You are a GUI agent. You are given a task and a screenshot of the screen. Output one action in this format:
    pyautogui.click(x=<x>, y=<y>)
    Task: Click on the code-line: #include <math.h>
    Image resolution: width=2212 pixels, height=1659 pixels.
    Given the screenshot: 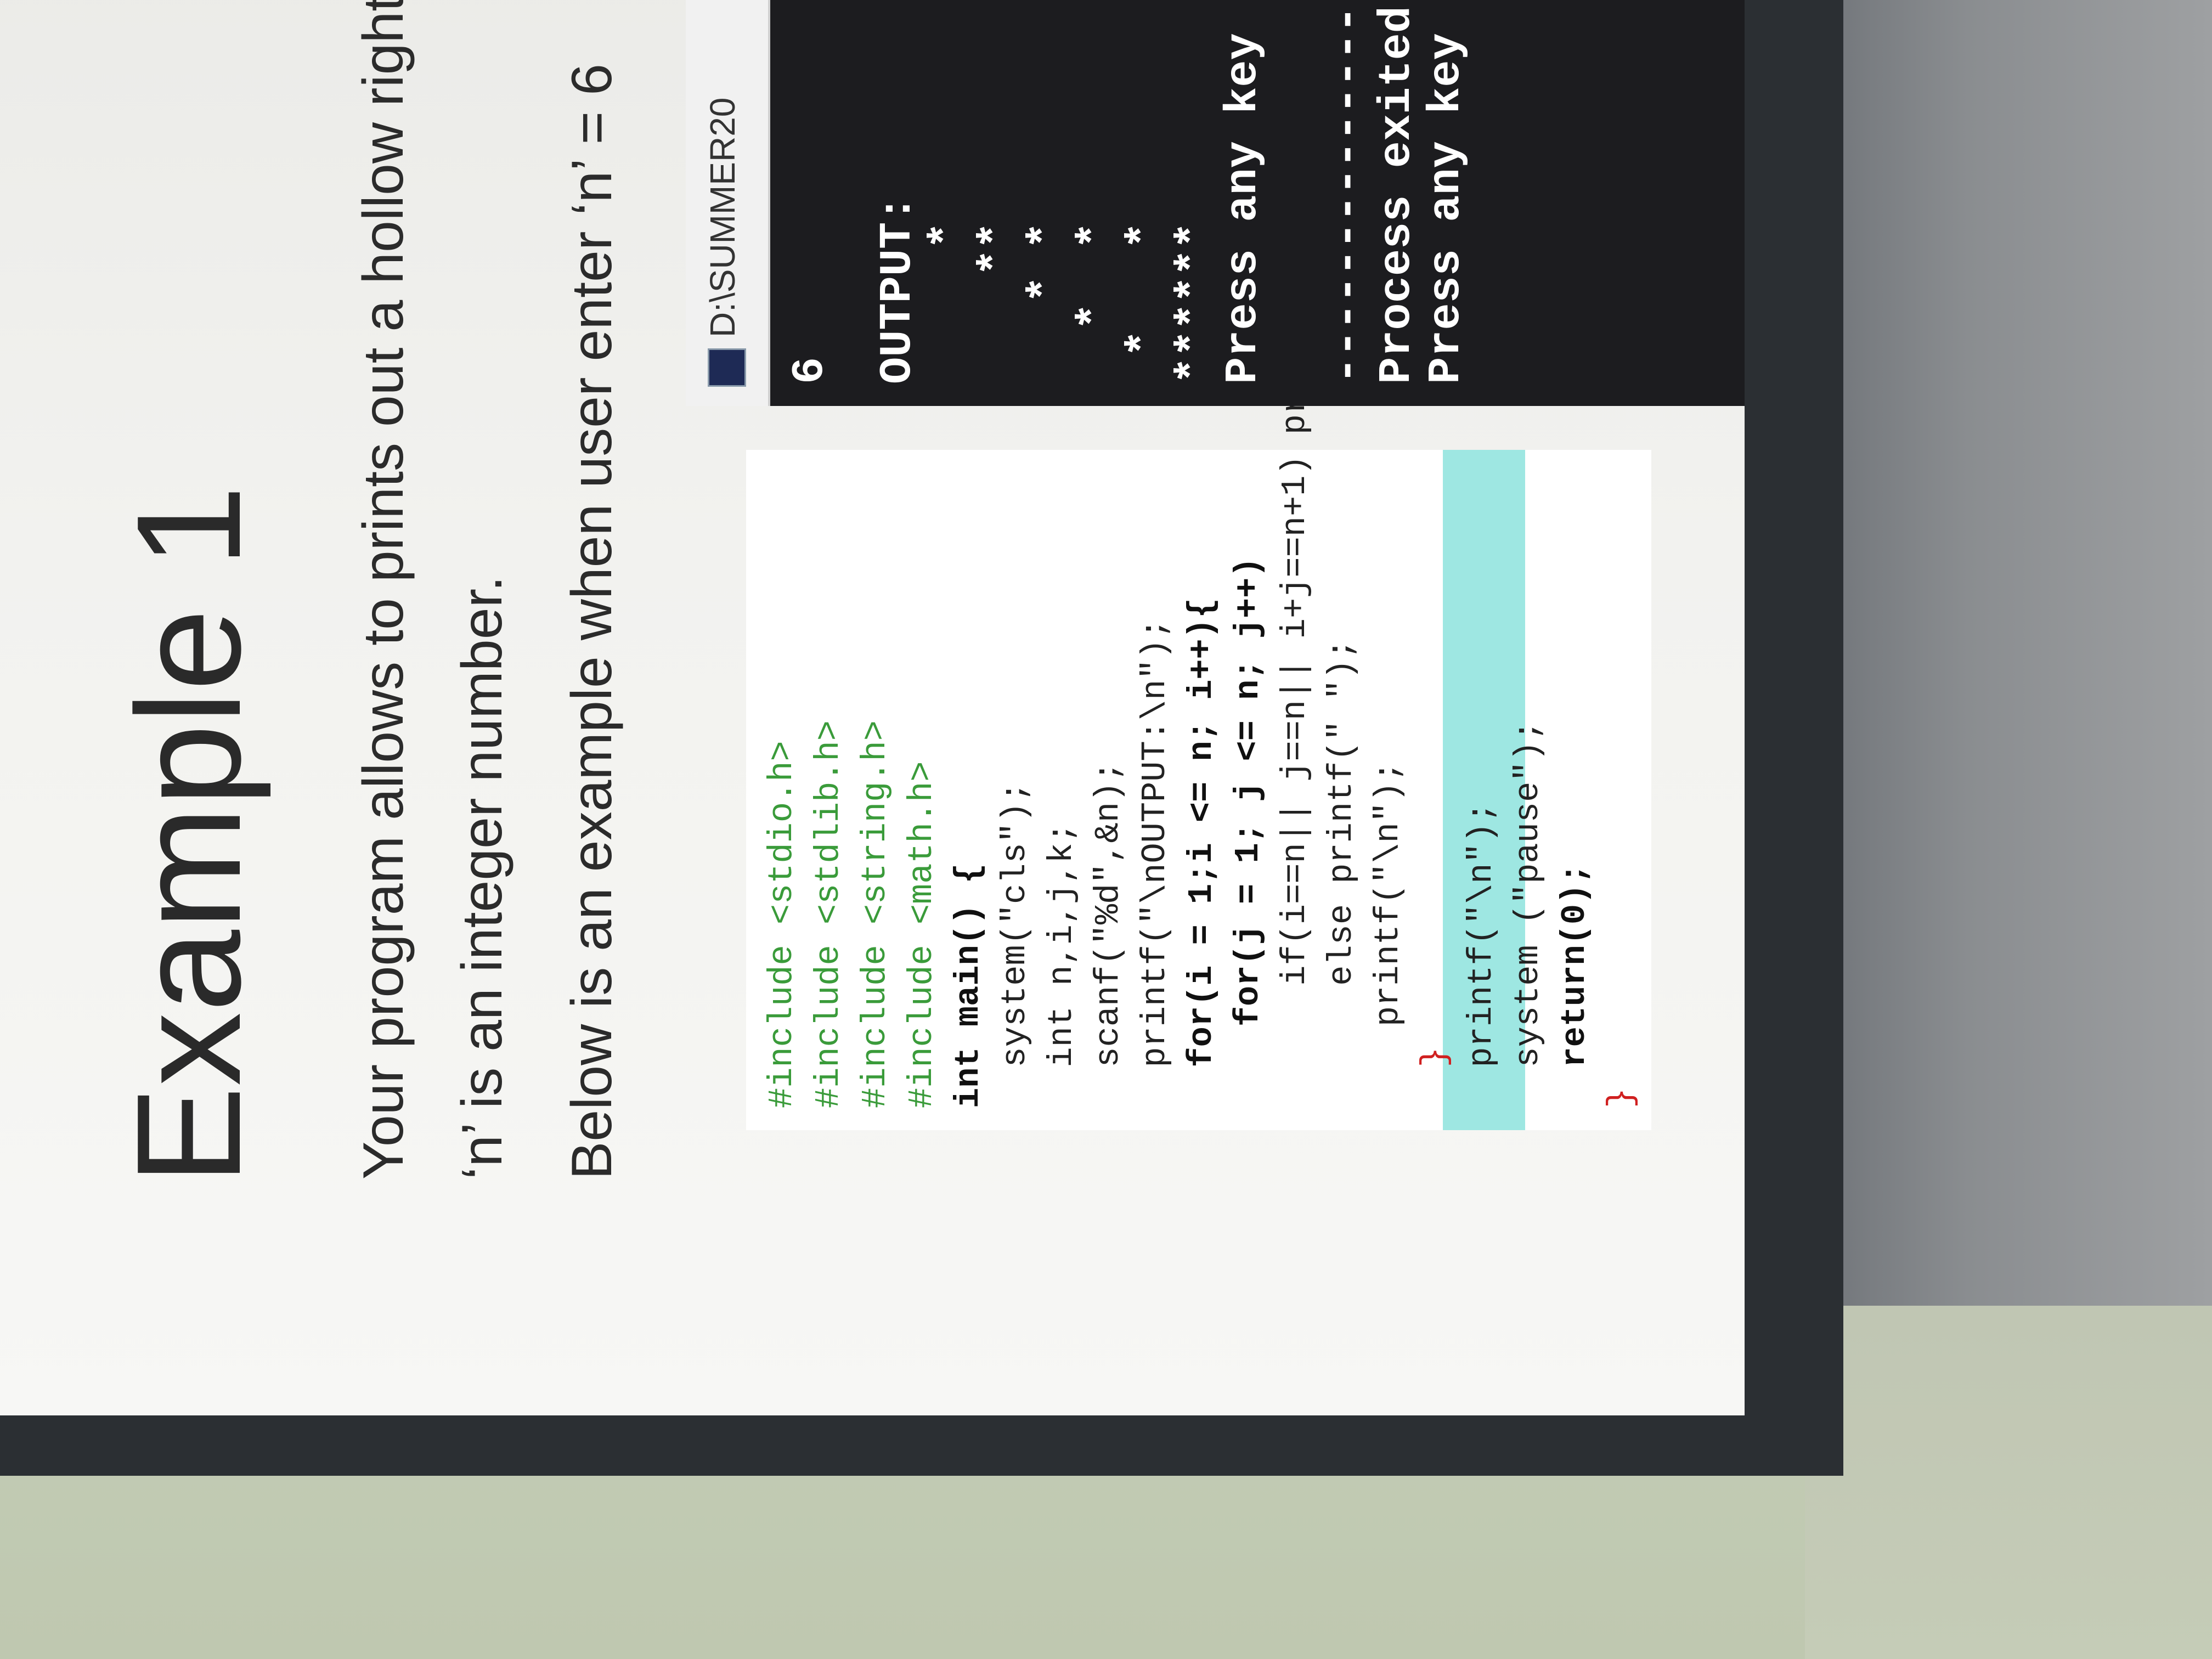 What is the action you would take?
    pyautogui.click(x=921, y=935)
    